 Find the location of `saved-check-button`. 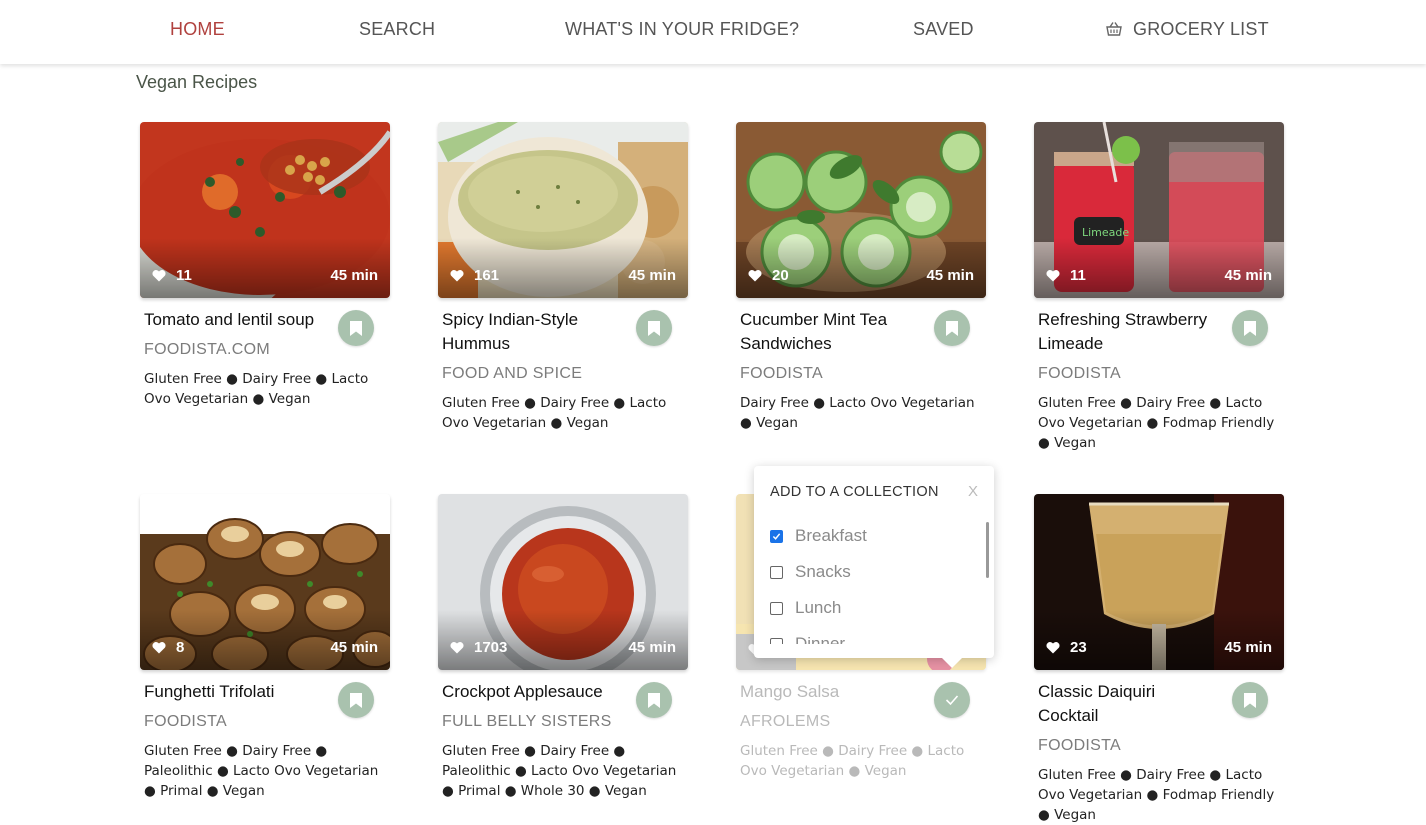

saved-check-button is located at coordinates (952, 700).